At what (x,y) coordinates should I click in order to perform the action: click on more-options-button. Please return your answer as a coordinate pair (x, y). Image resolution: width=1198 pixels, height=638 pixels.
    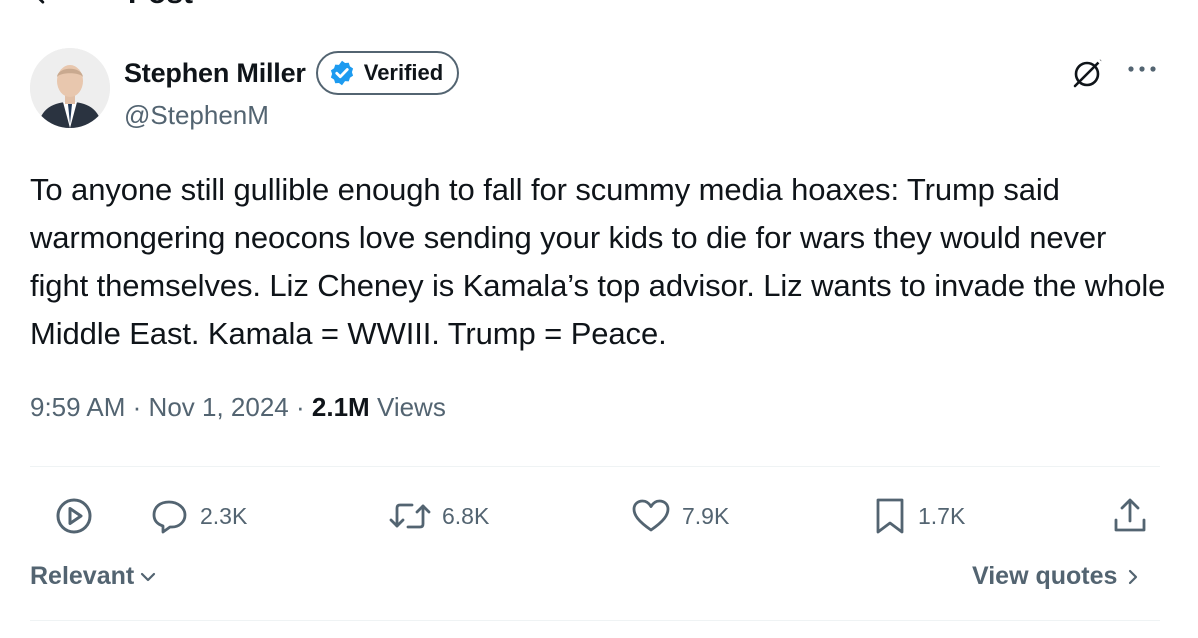
    Looking at the image, I should click on (1142, 69).